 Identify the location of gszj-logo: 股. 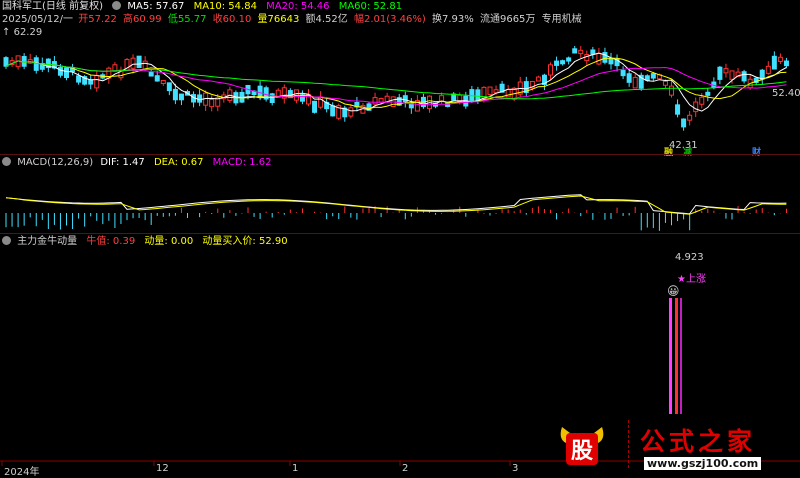
(582, 444).